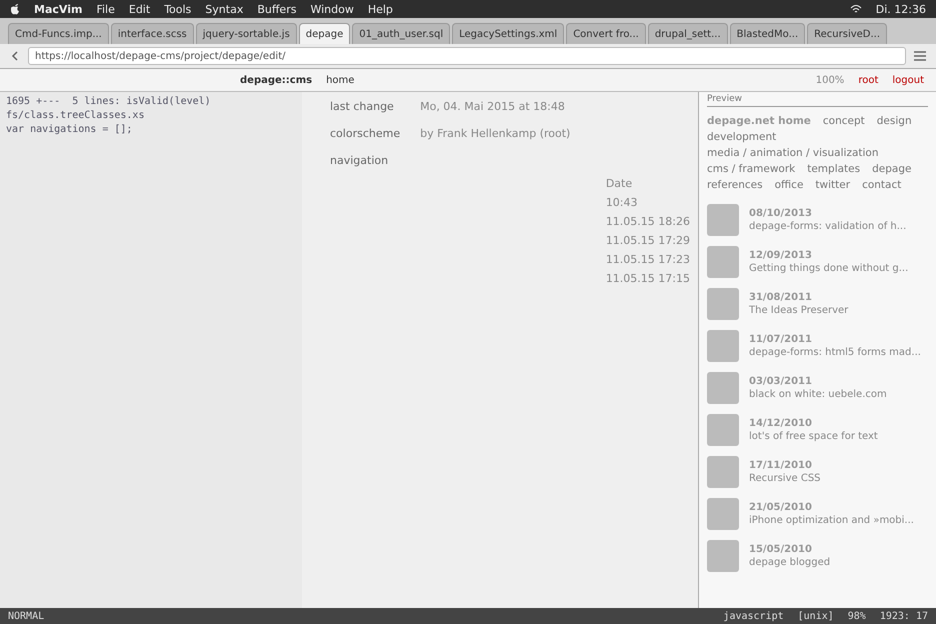 The image size is (936, 624). I want to click on browser-tab: interface.scss, so click(152, 33).